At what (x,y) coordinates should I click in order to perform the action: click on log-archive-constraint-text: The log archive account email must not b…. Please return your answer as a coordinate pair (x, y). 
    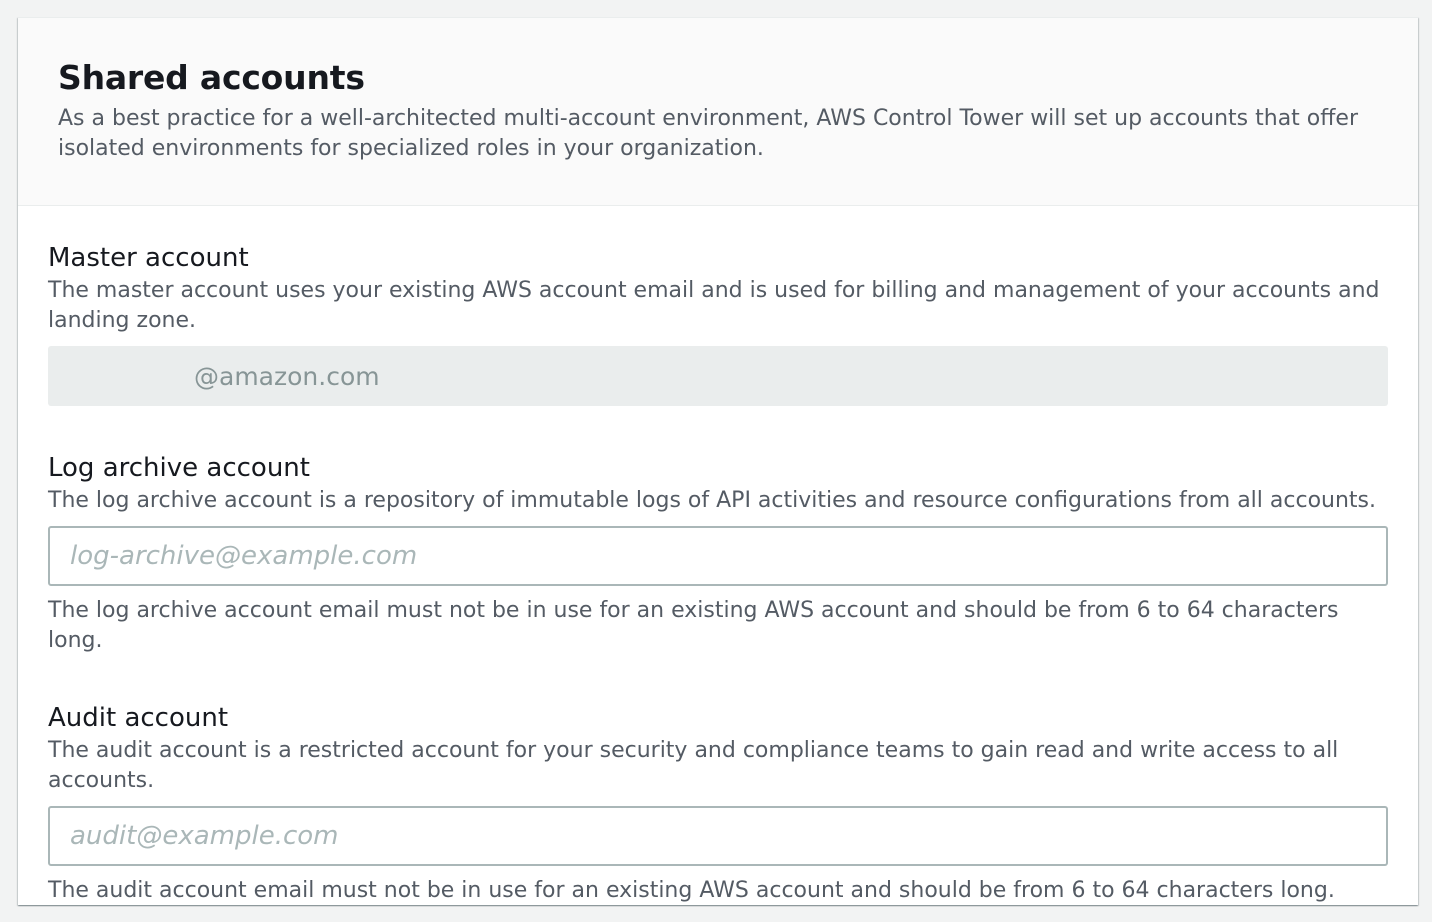
    Looking at the image, I should click on (693, 625).